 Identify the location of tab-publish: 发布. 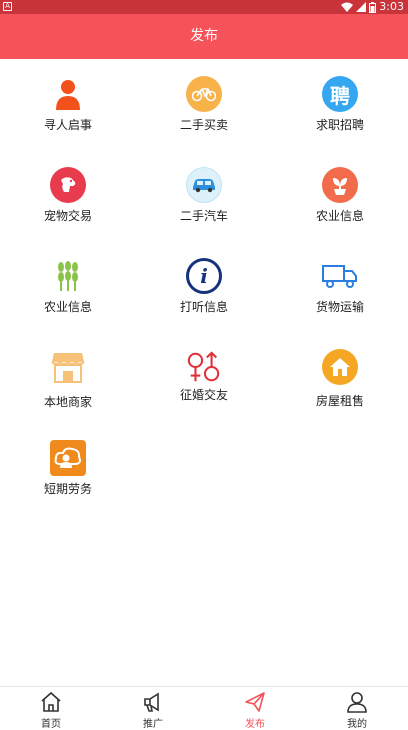
(255, 708).